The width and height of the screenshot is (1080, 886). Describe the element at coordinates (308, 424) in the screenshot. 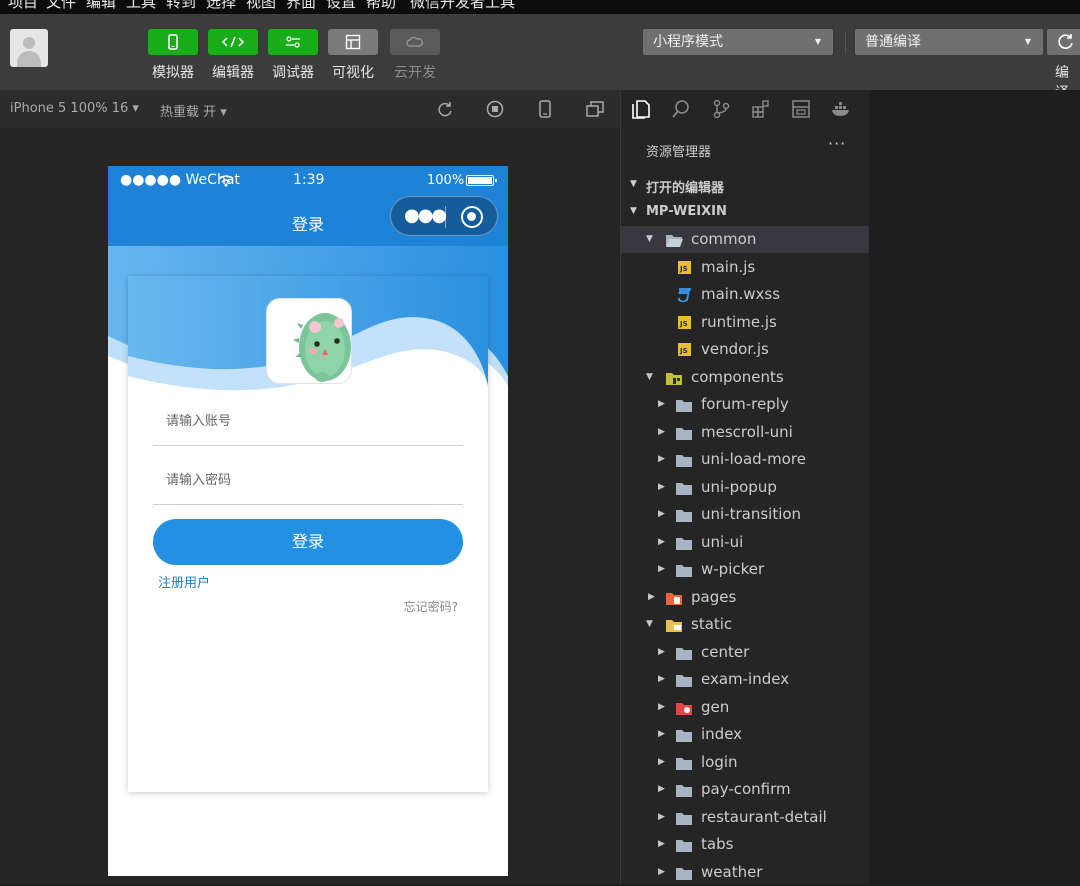

I see `account-input: 请输入账号` at that location.